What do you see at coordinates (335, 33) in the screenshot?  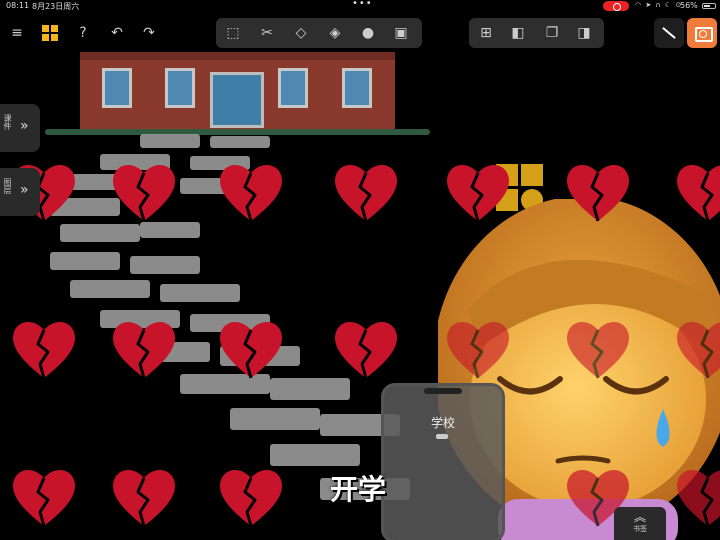 I see `paint-bucket-icon: ◈` at bounding box center [335, 33].